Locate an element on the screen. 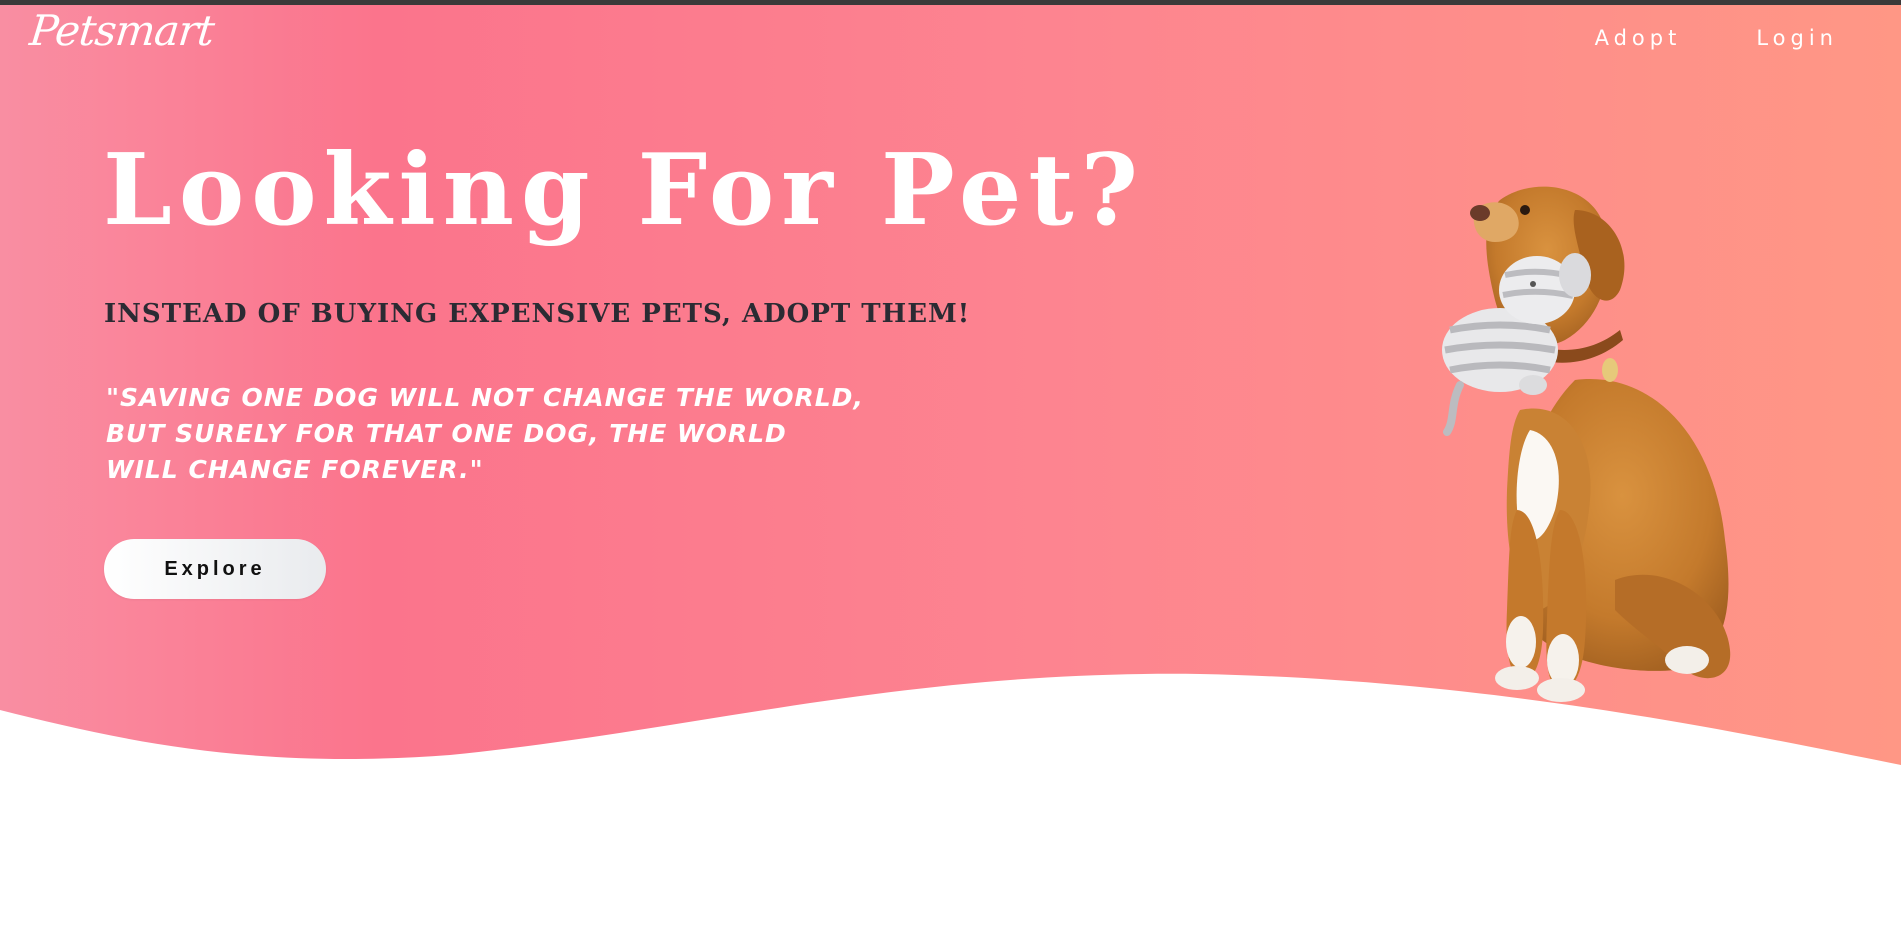 The image size is (1901, 935). quote-line: WILL CHANGE FOREVER." is located at coordinates (295, 469).